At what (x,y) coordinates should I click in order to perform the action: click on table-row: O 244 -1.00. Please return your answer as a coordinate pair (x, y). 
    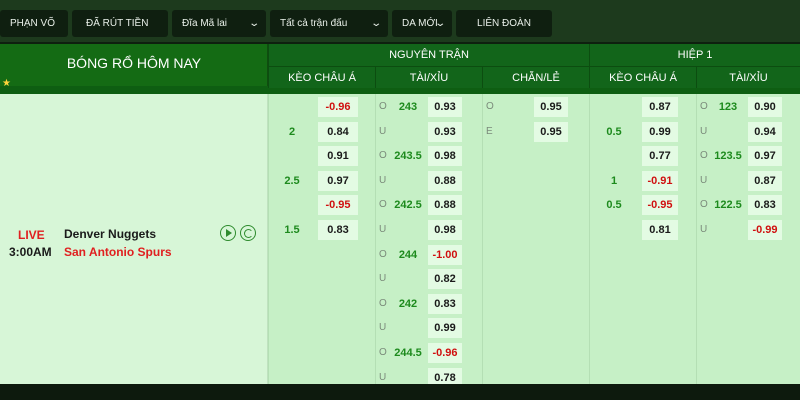
    Looking at the image, I should click on (400, 255).